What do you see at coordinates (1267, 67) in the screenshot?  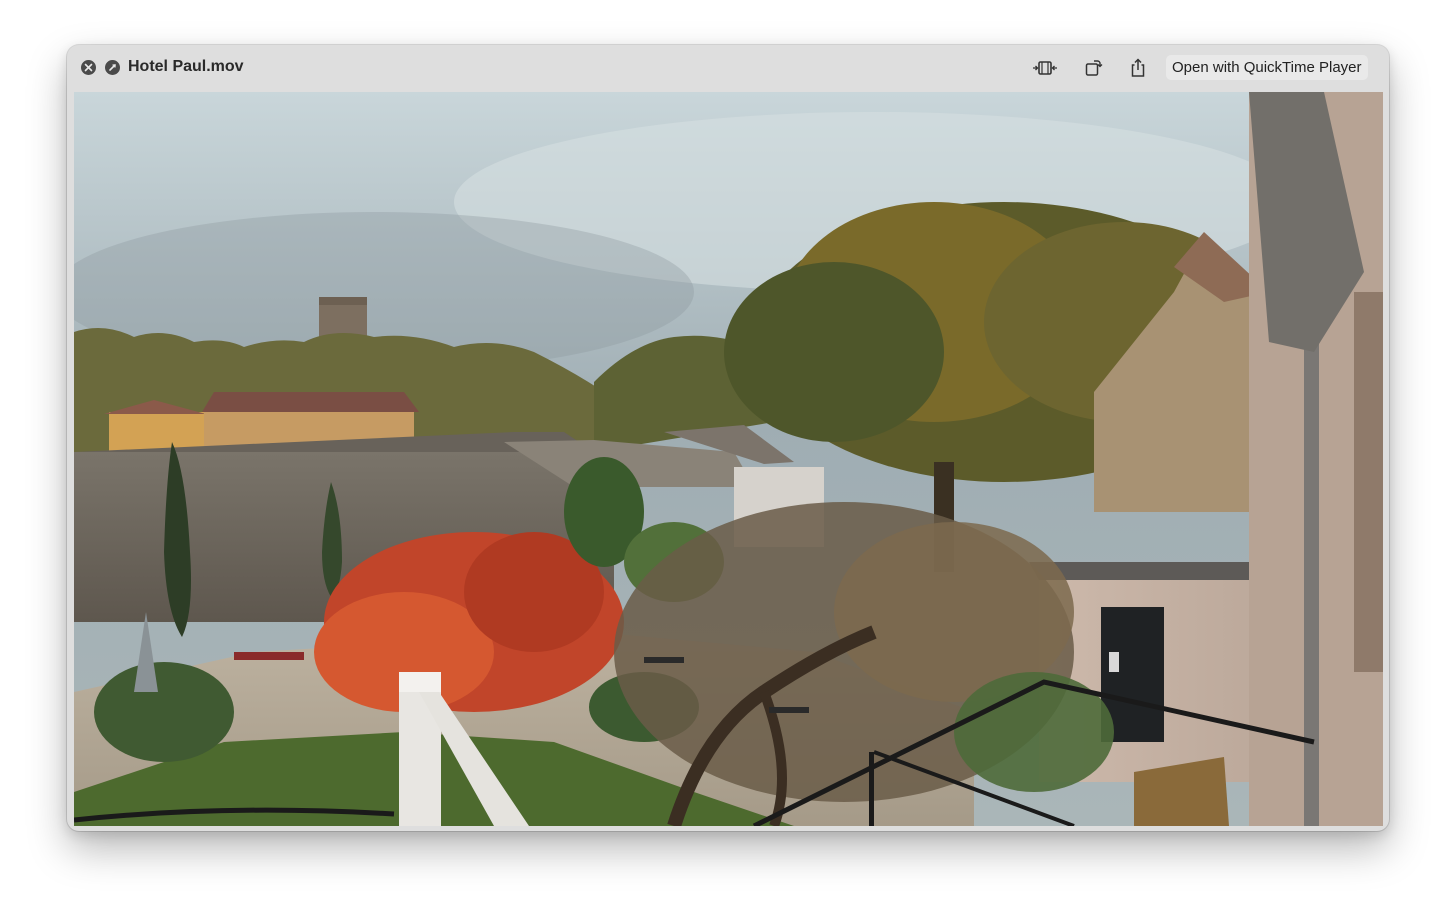 I see `open-with-quicktime-button: Open with QuickTime Player` at bounding box center [1267, 67].